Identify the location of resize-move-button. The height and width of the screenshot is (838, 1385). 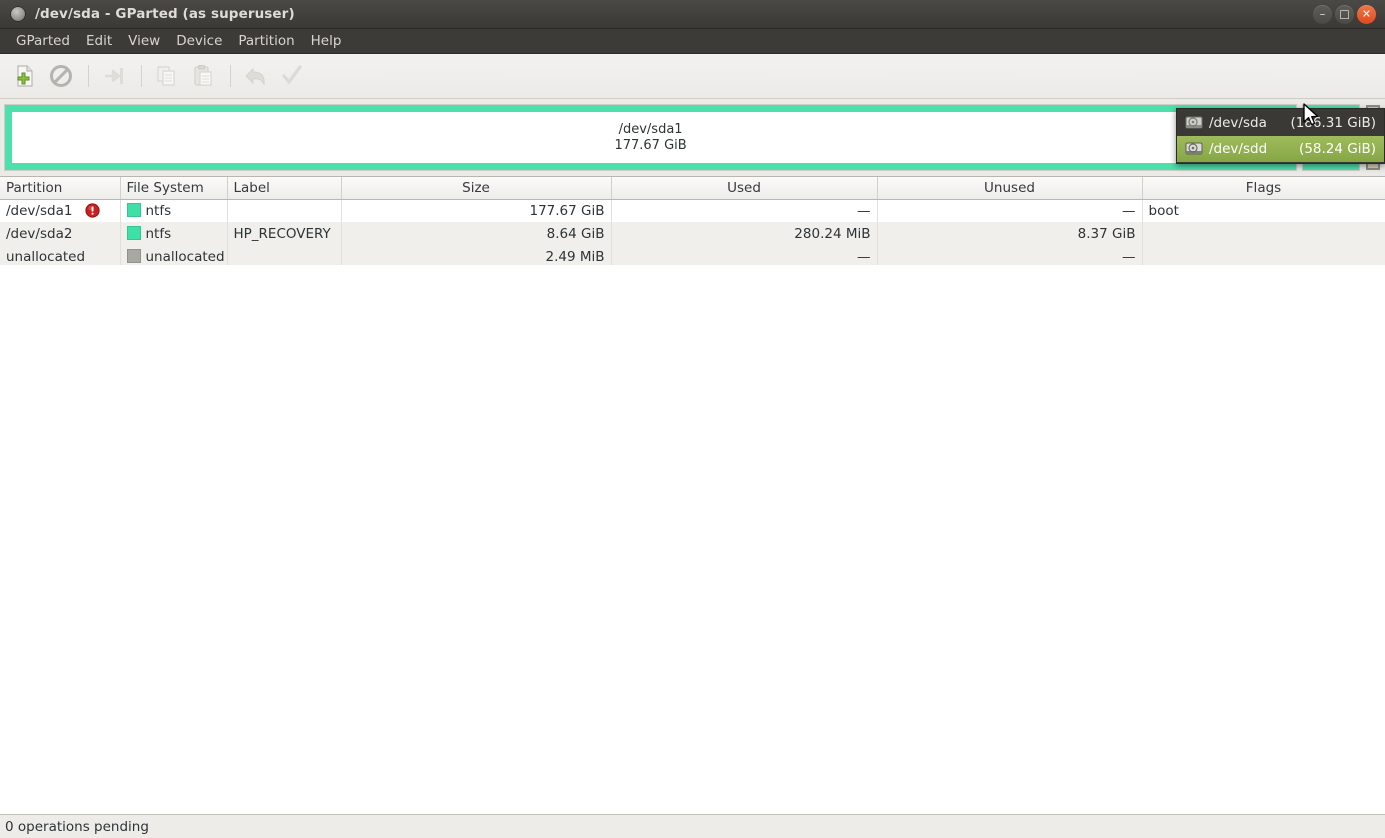
(114, 76).